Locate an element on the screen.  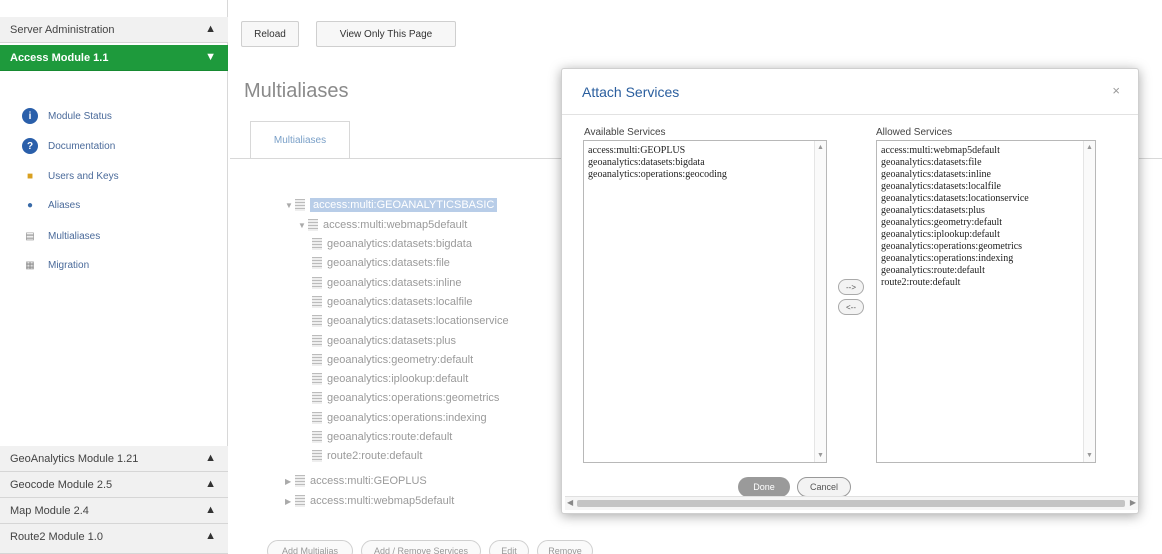
sidebar-item-aliases: ● Aliases is located at coordinates (51, 205).